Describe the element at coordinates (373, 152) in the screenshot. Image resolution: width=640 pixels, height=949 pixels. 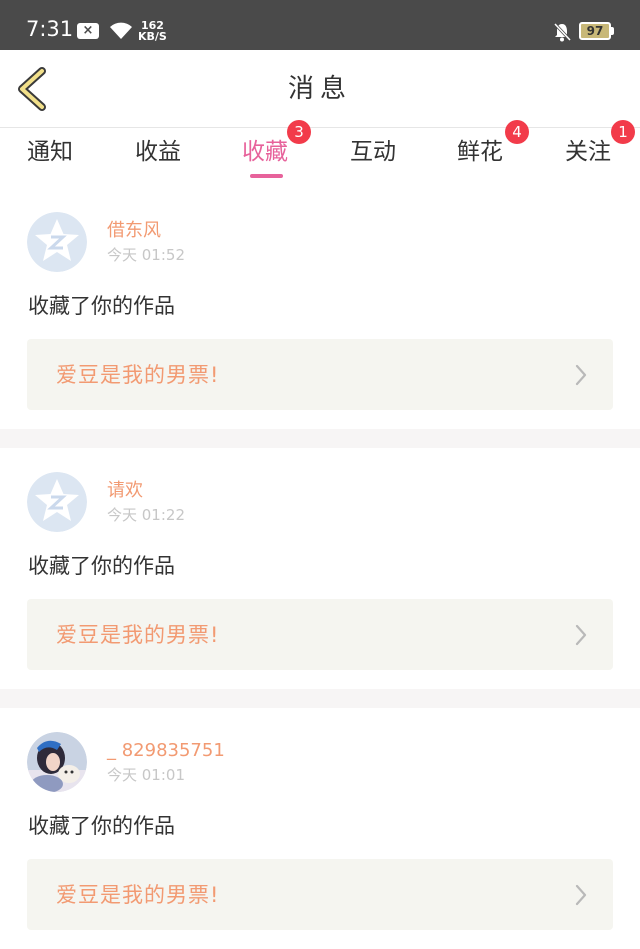
I see `tab-interactions: 互动` at that location.